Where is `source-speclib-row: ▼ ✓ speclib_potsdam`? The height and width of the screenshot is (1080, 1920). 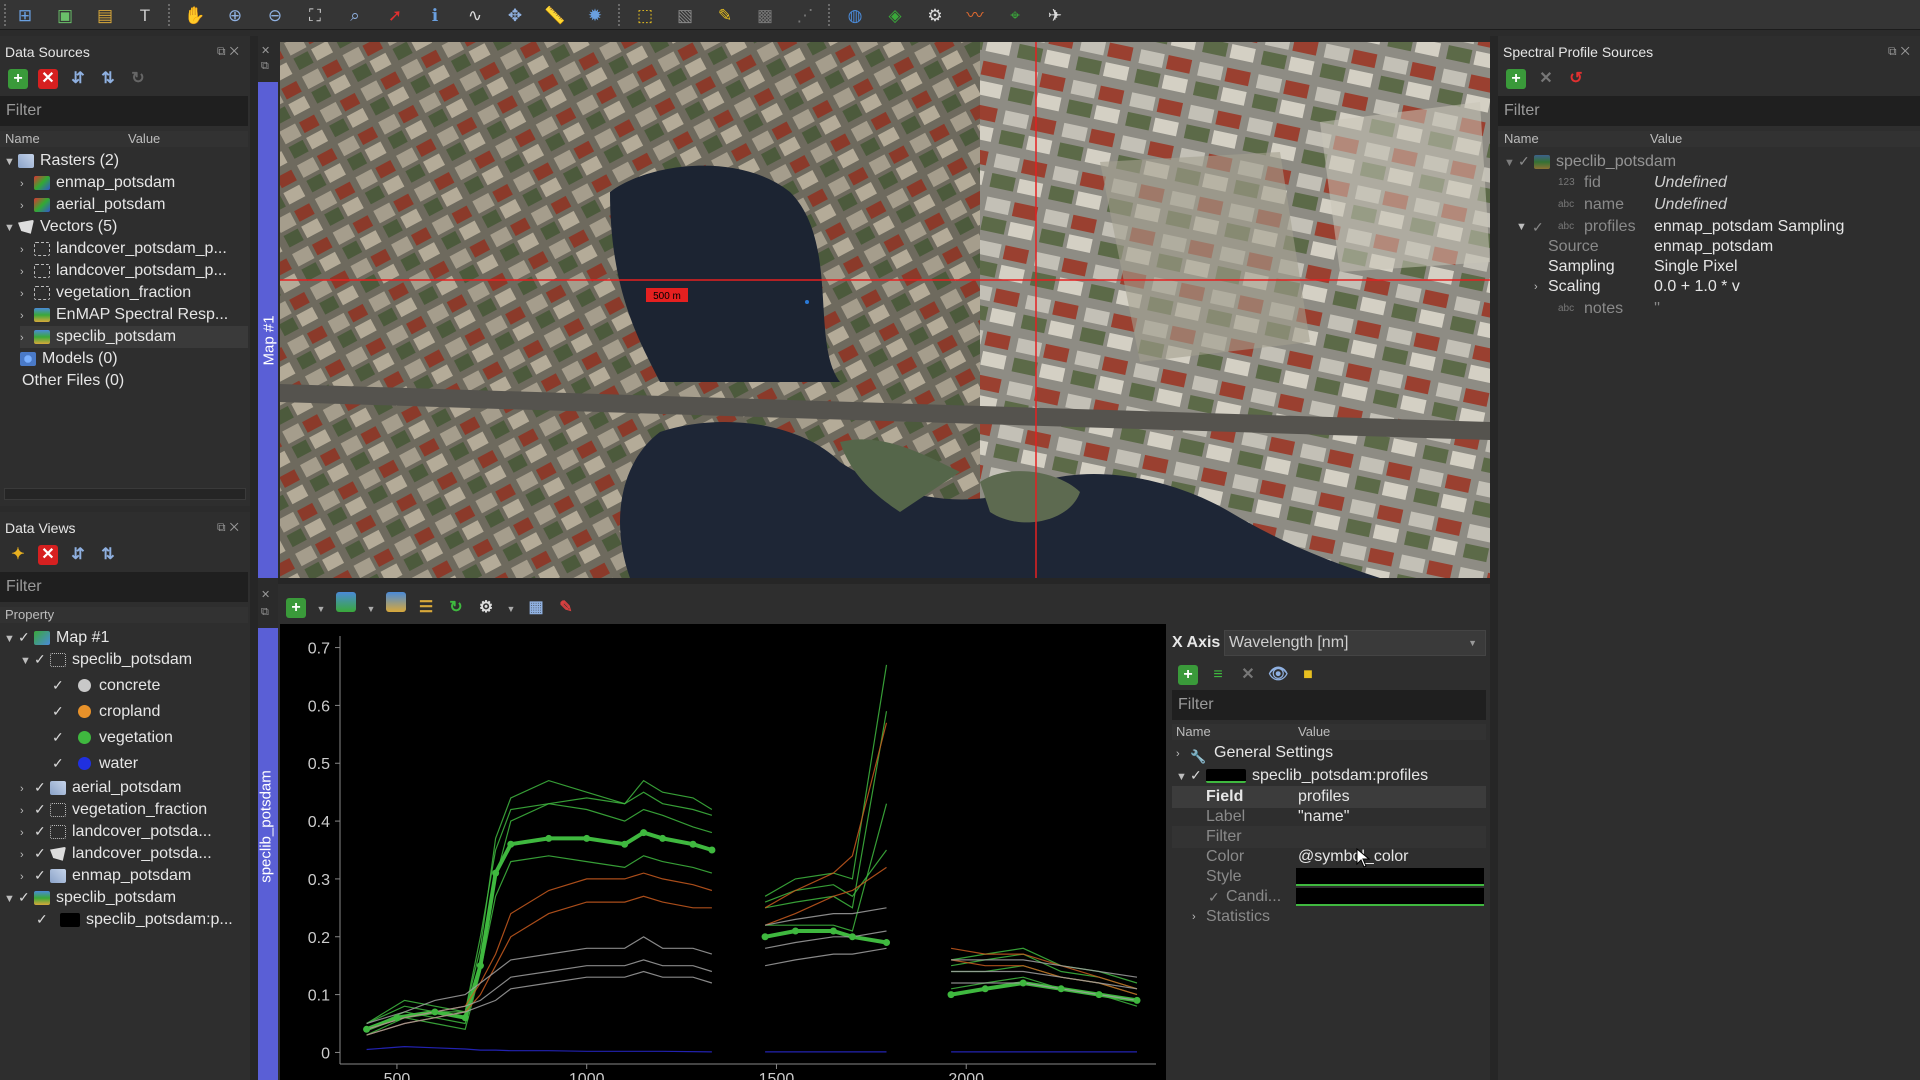
source-speclib-row: ▼ ✓ speclib_potsdam is located at coordinates (1590, 161).